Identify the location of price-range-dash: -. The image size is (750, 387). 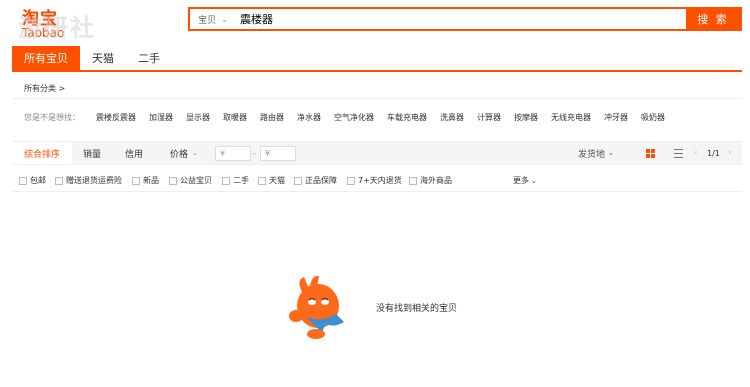
(254, 153).